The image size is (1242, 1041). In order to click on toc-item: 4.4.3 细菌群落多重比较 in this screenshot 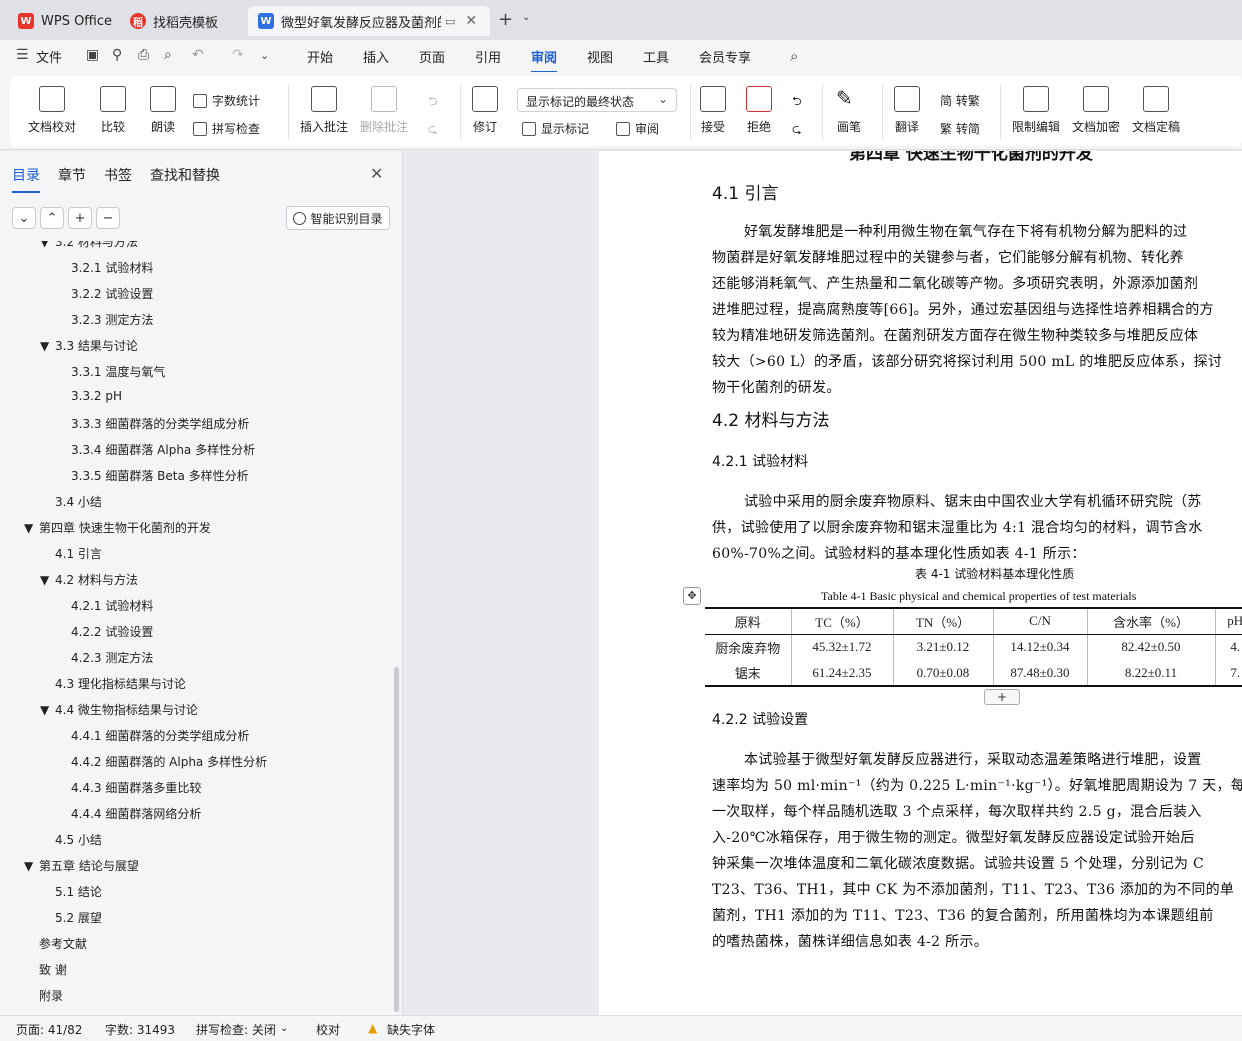, I will do `click(136, 787)`.